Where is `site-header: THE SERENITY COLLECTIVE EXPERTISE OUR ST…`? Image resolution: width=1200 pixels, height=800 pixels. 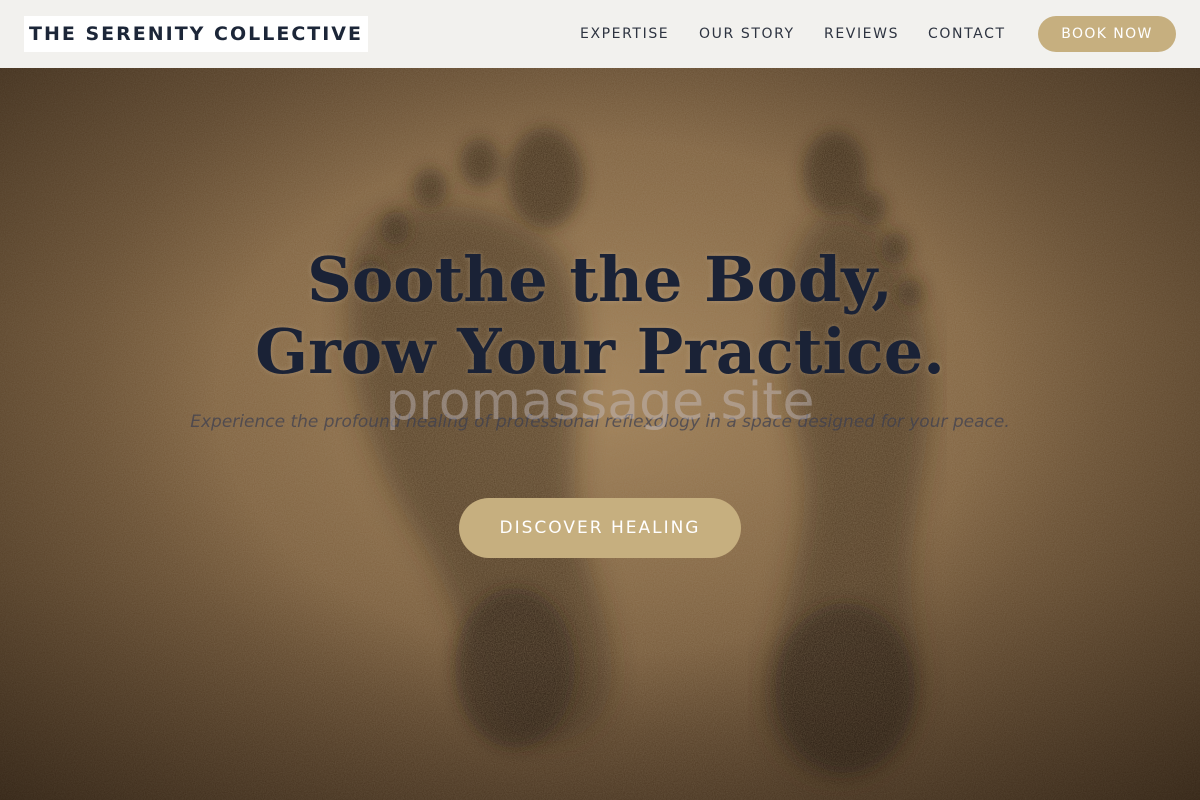 site-header: THE SERENITY COLLECTIVE EXPERTISE OUR ST… is located at coordinates (600, 34).